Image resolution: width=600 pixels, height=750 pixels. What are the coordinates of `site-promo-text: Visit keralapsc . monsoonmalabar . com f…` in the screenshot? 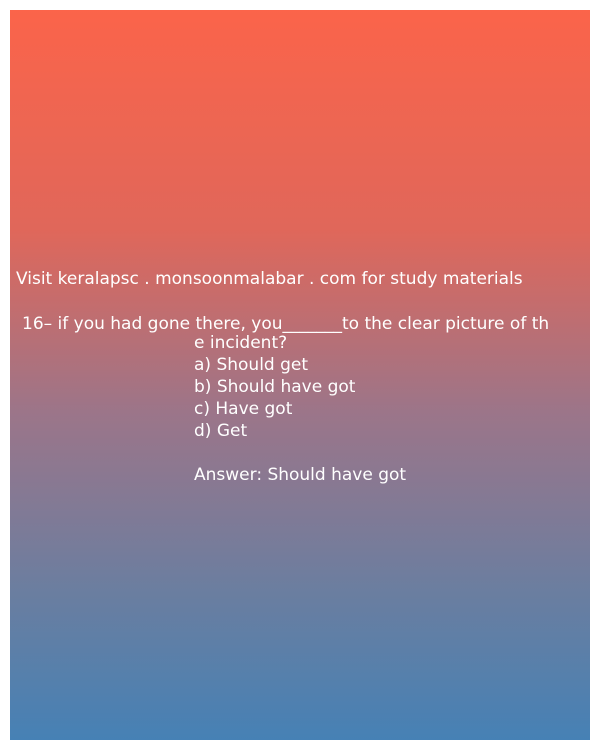 It's located at (269, 279).